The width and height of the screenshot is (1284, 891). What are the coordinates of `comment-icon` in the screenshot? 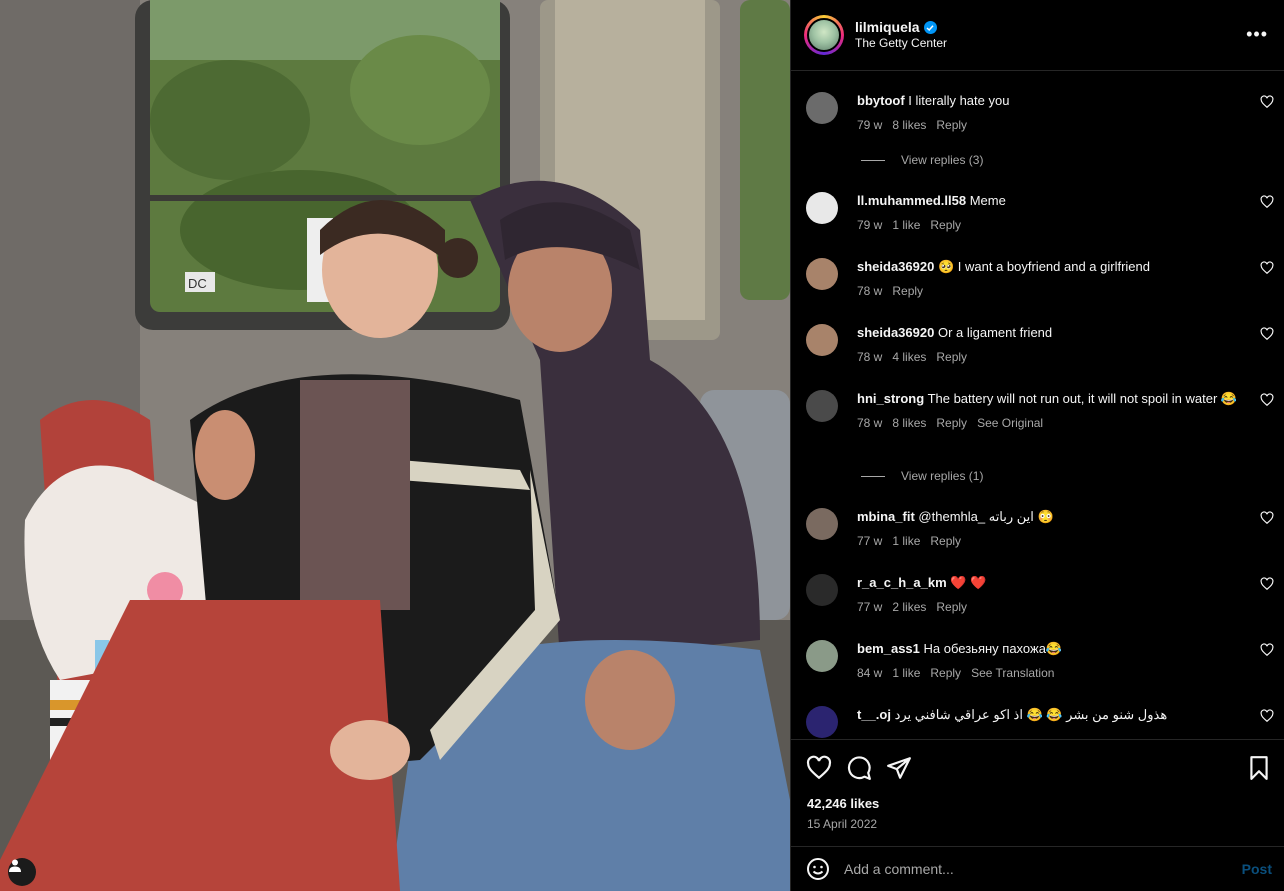 It's located at (859, 768).